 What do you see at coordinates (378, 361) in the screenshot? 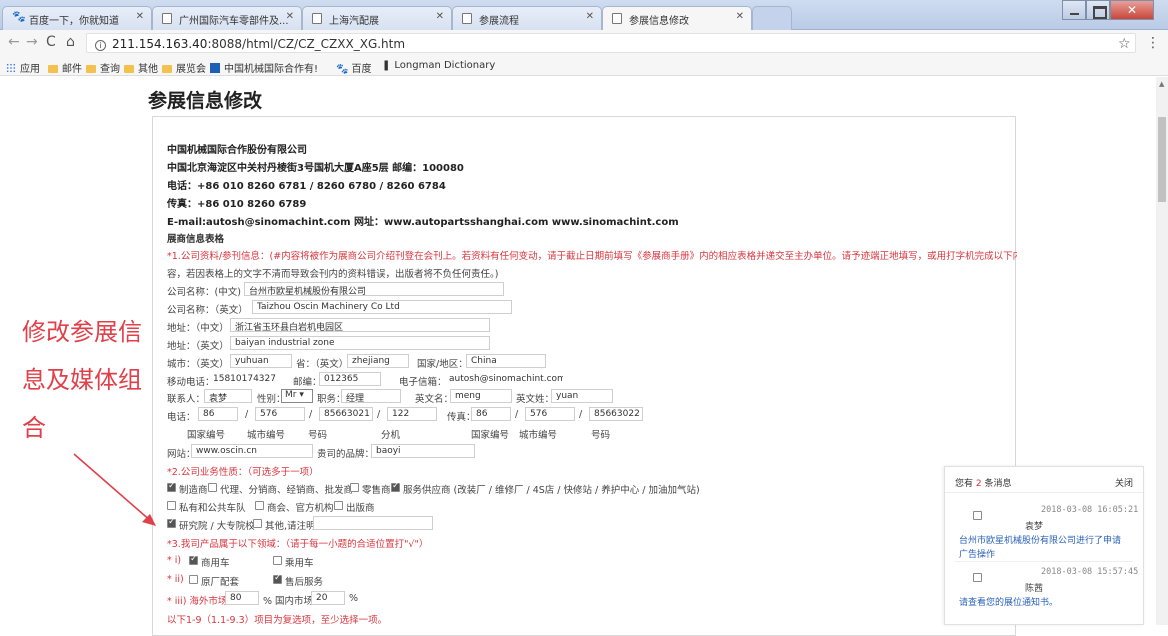
I see `province-en-input: zhejiang` at bounding box center [378, 361].